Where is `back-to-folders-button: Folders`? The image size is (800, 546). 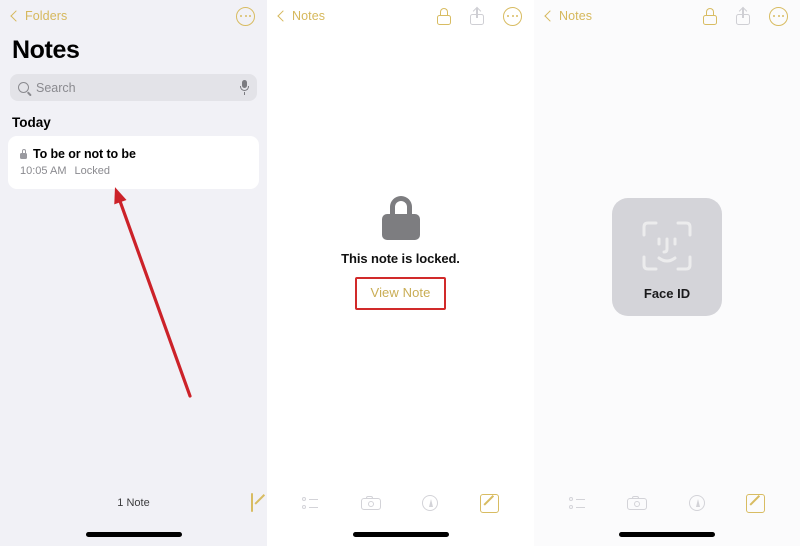
back-to-folders-button: Folders is located at coordinates (39, 16).